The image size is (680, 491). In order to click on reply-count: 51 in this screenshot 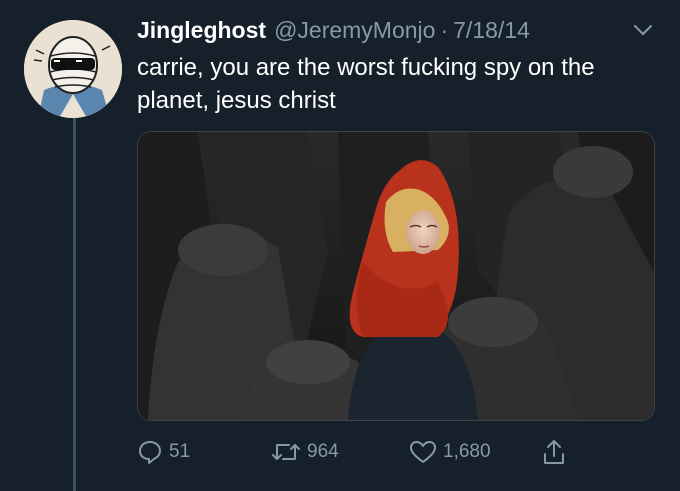, I will do `click(180, 451)`.